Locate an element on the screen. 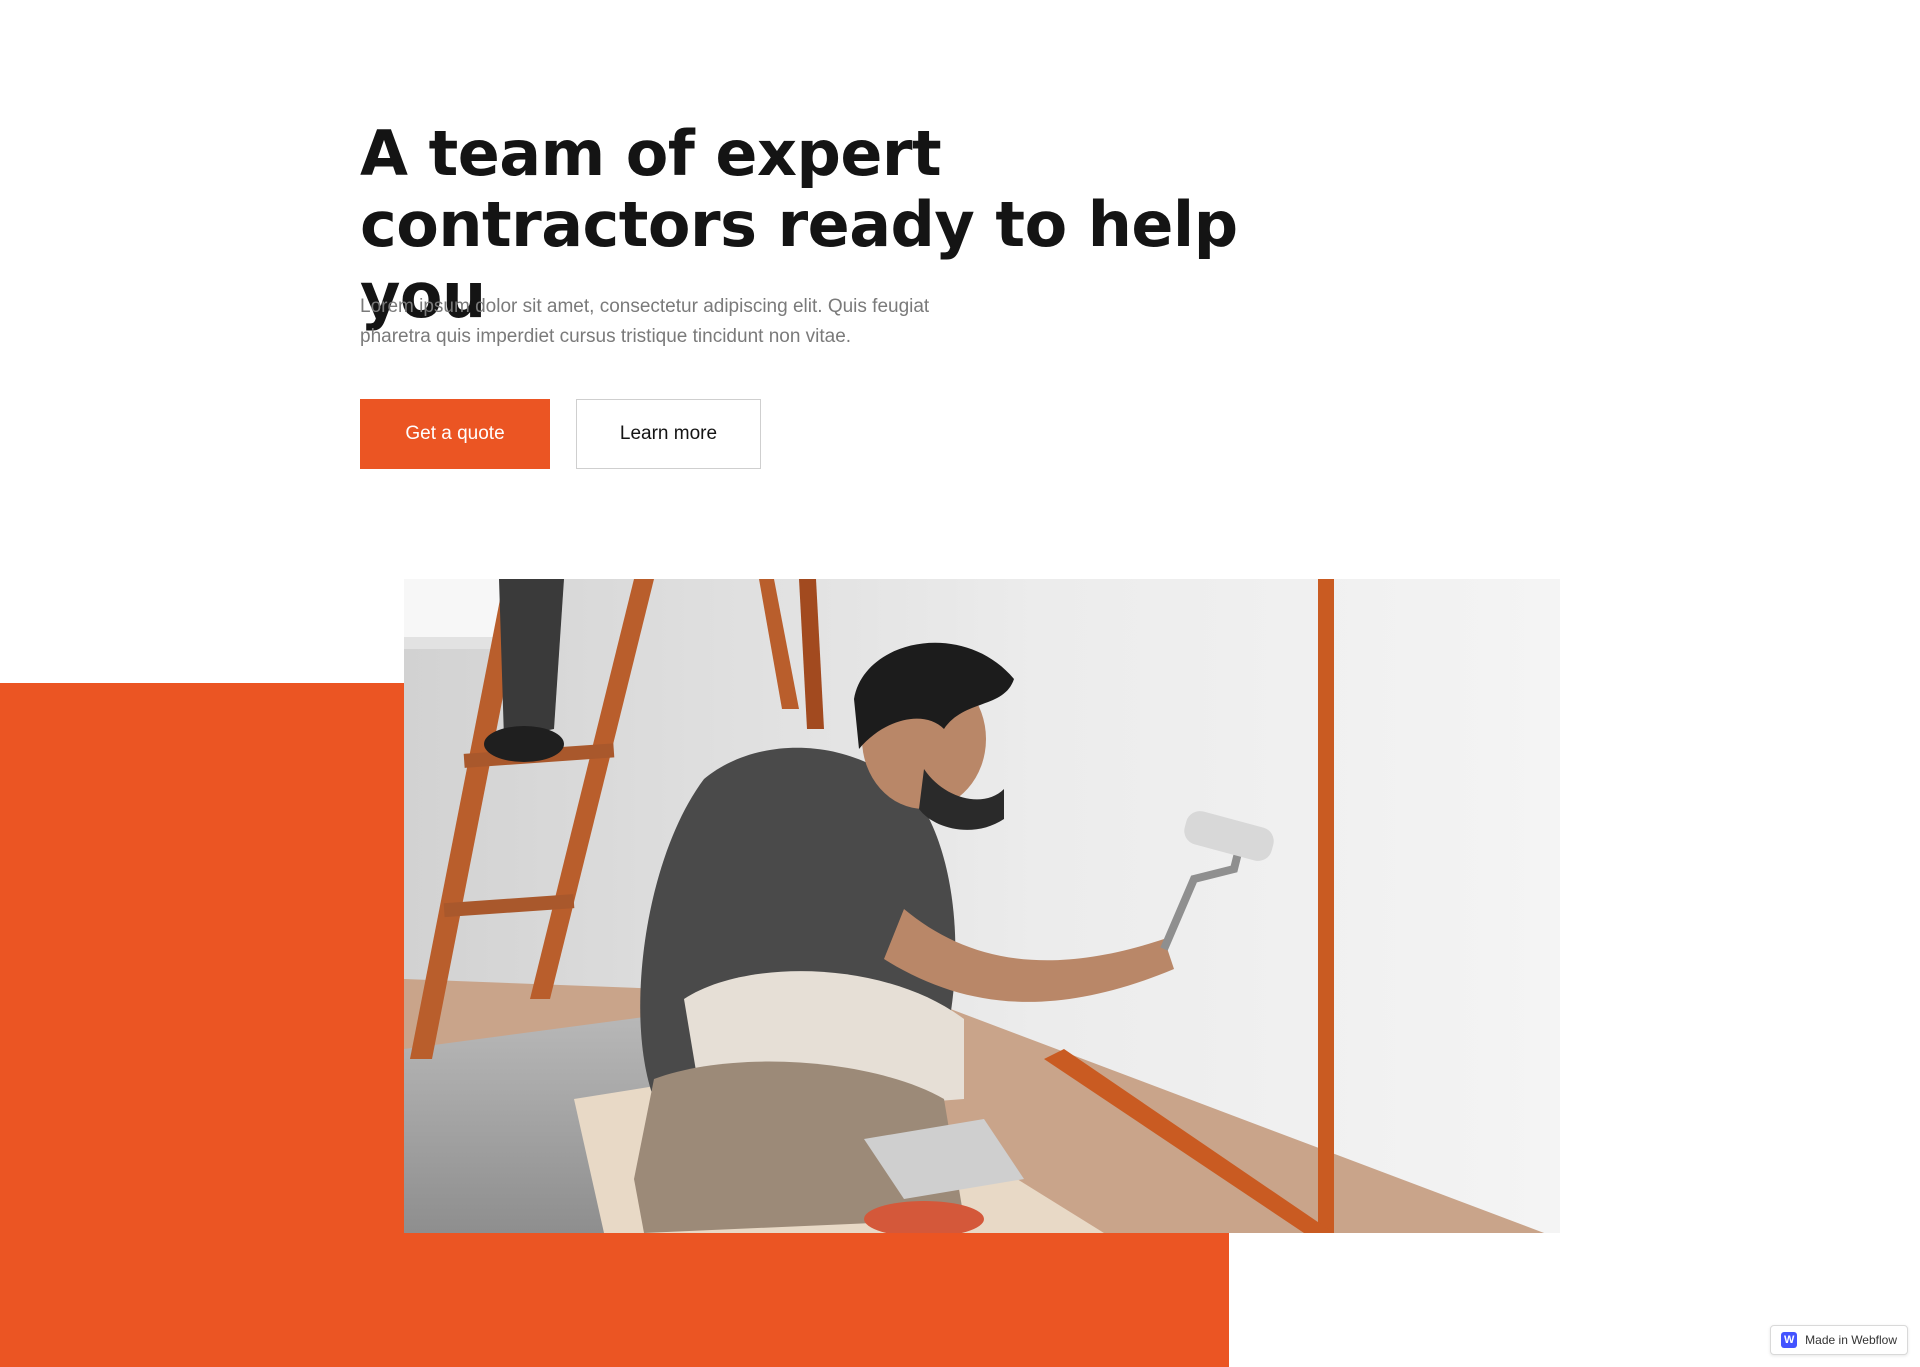 Image resolution: width=1920 pixels, height=1367 pixels. badge-label: Made in Webflow is located at coordinates (1851, 1340).